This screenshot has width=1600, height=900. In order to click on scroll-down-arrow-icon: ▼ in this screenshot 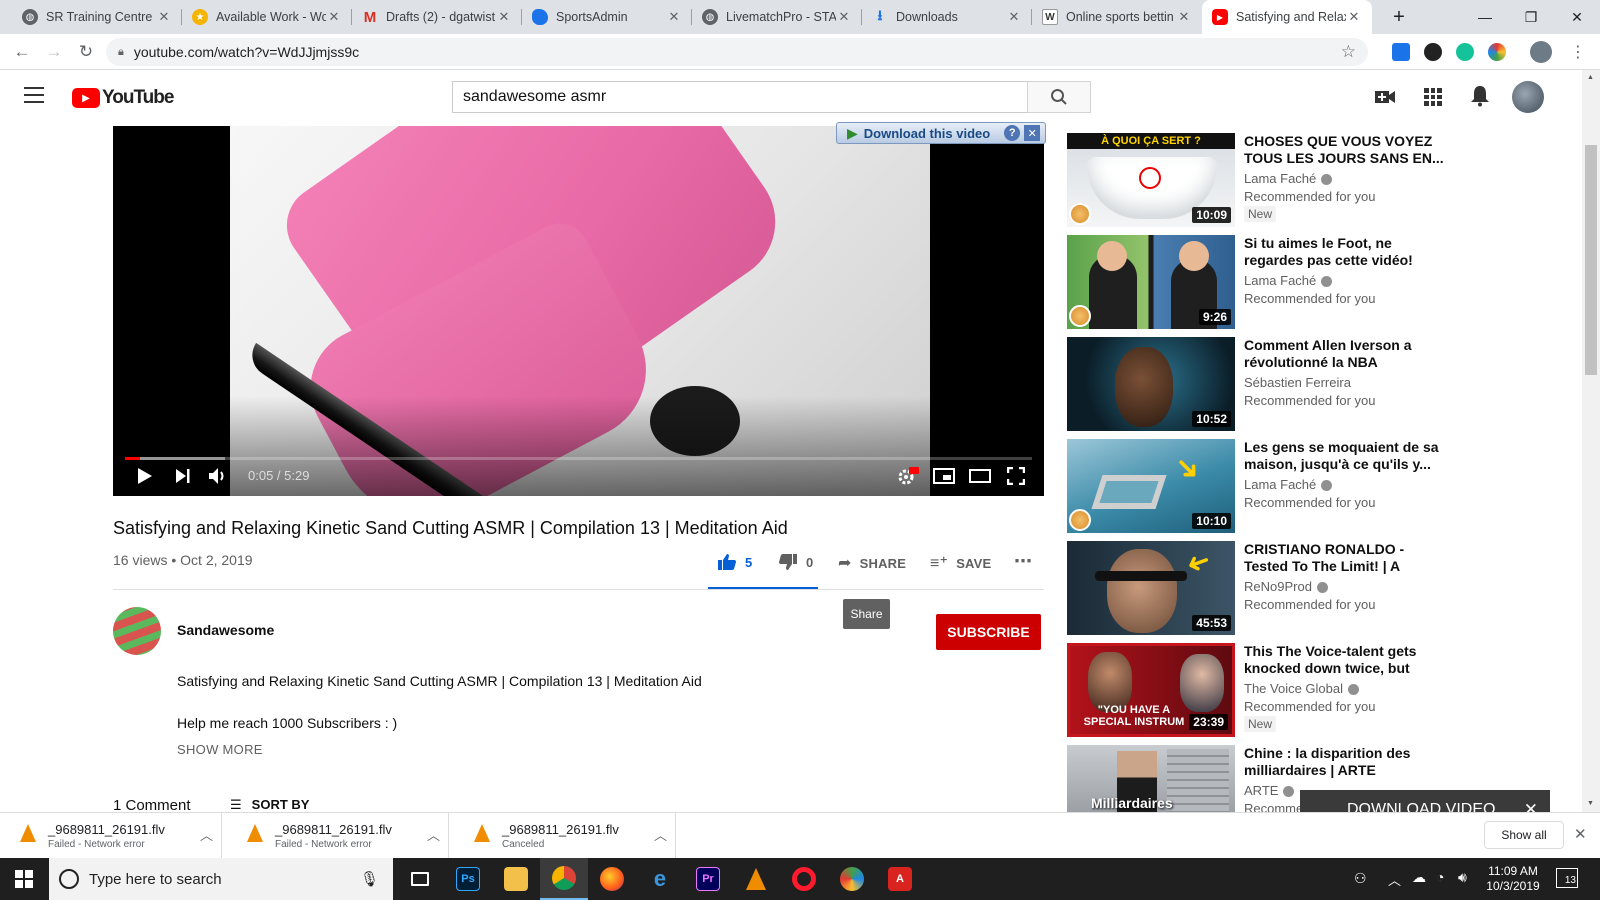, I will do `click(1590, 803)`.